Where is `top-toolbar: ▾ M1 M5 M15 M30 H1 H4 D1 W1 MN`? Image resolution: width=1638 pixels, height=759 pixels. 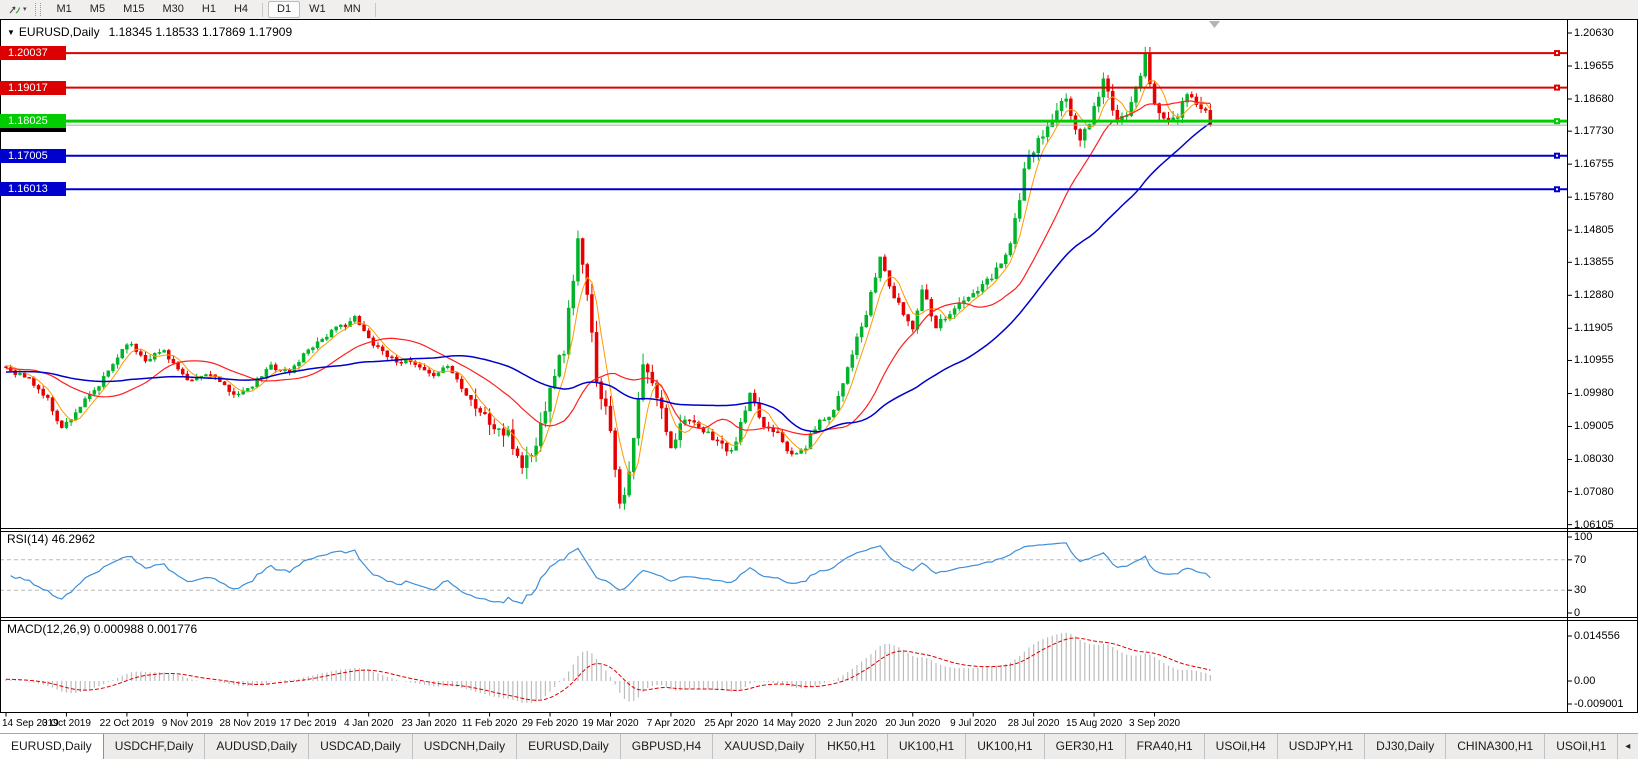
top-toolbar: ▾ M1 M5 M15 M30 H1 H4 D1 W1 MN is located at coordinates (819, 9).